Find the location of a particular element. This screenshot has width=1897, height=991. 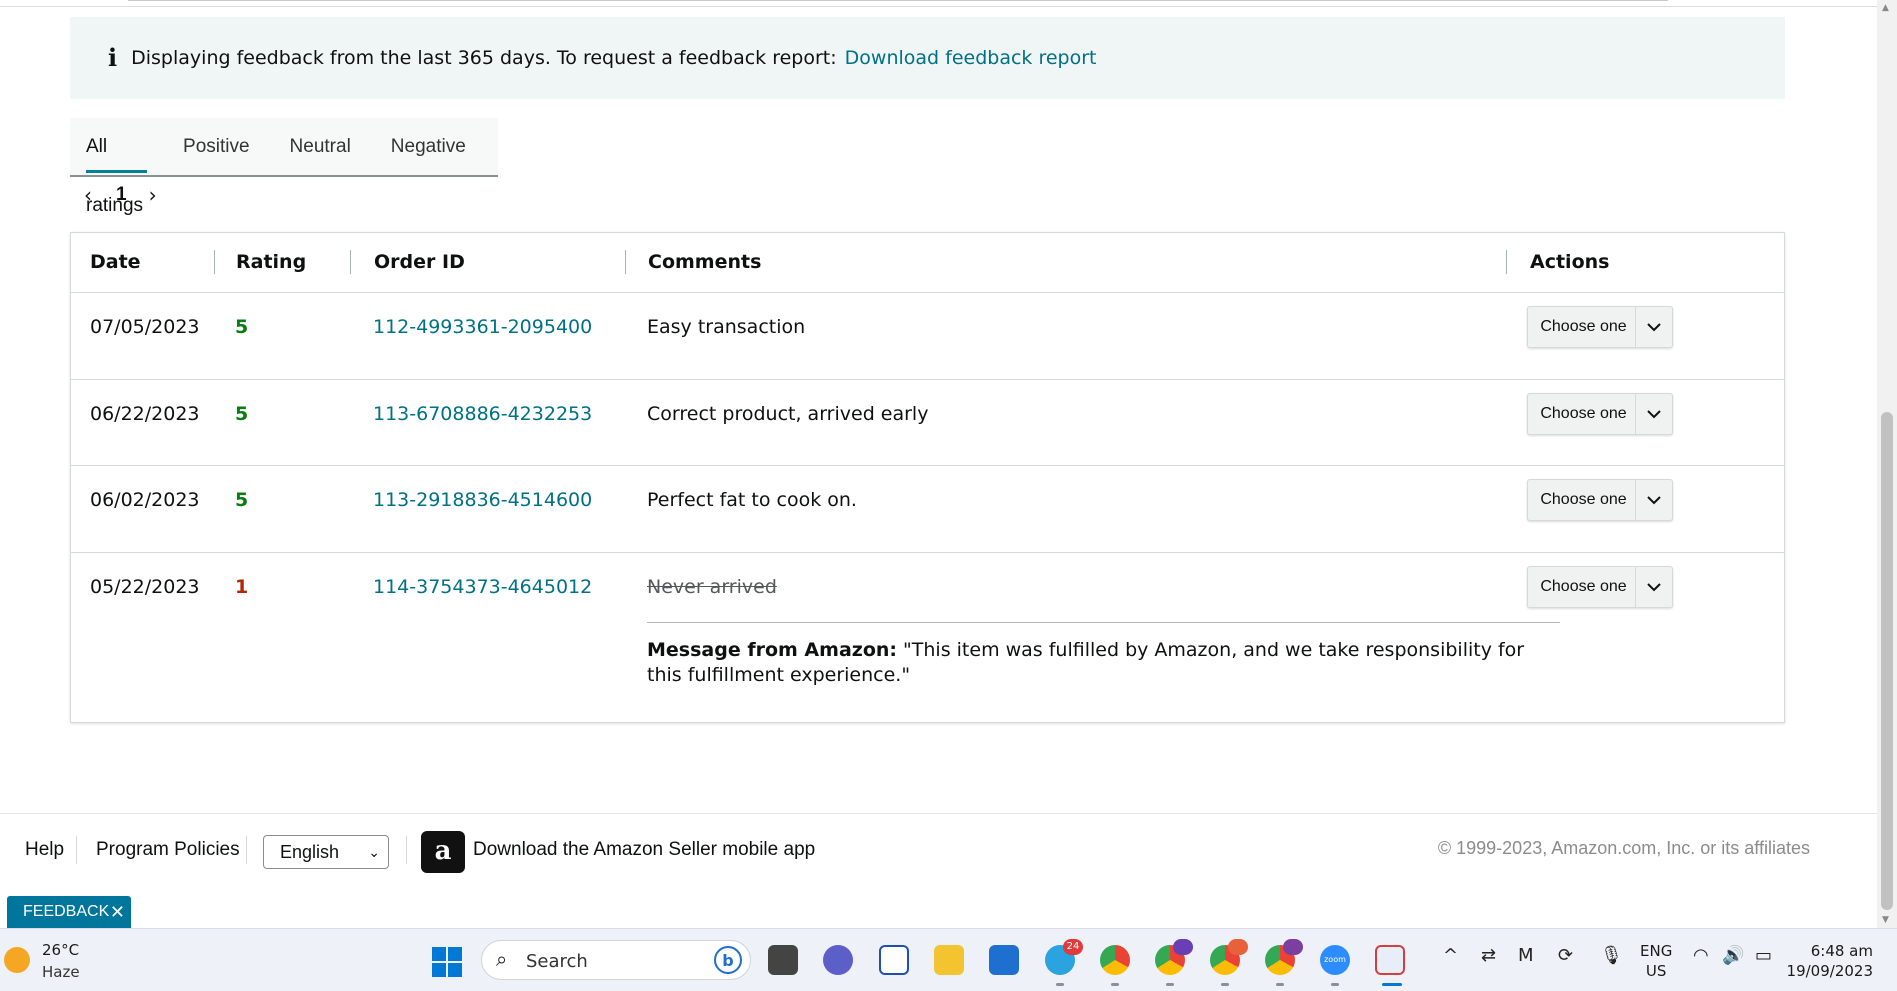

scrollbar-thumb is located at coordinates (1887, 661).